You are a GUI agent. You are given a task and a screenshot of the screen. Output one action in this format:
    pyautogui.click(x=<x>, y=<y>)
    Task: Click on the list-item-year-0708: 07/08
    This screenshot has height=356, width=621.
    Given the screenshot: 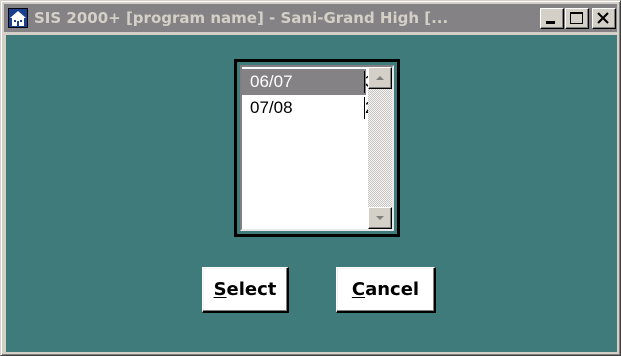 What is the action you would take?
    pyautogui.click(x=304, y=108)
    